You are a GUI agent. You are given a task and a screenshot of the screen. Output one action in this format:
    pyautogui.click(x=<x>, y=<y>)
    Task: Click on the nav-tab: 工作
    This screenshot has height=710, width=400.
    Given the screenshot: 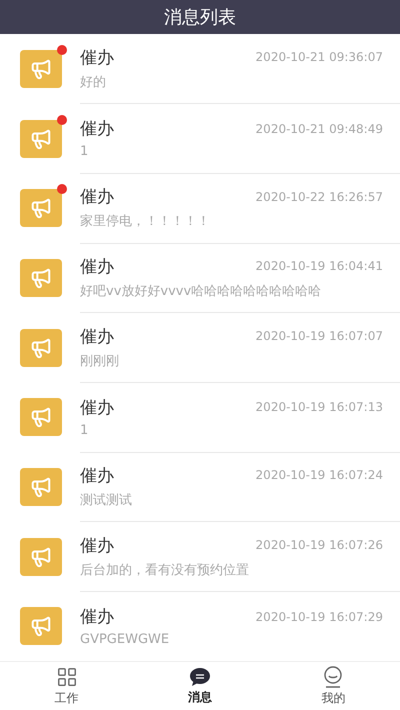 What is the action you would take?
    pyautogui.click(x=67, y=686)
    